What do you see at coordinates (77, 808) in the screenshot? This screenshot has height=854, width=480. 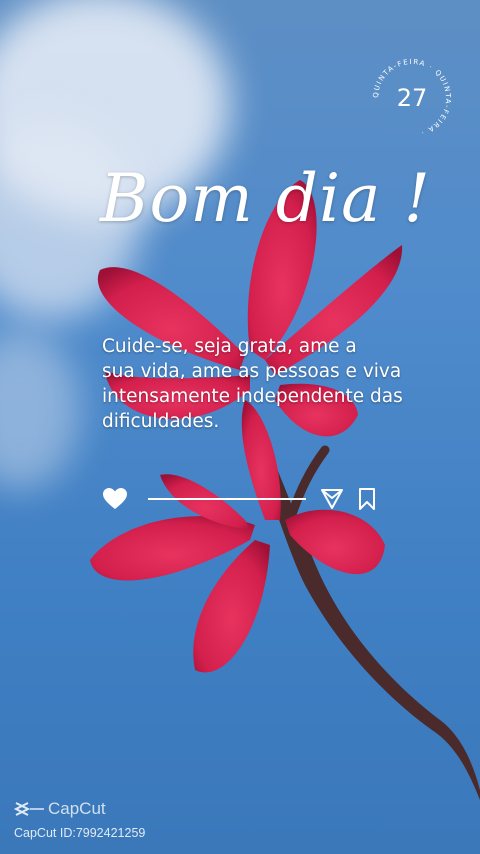 I see `capcut-brand: CapCut` at bounding box center [77, 808].